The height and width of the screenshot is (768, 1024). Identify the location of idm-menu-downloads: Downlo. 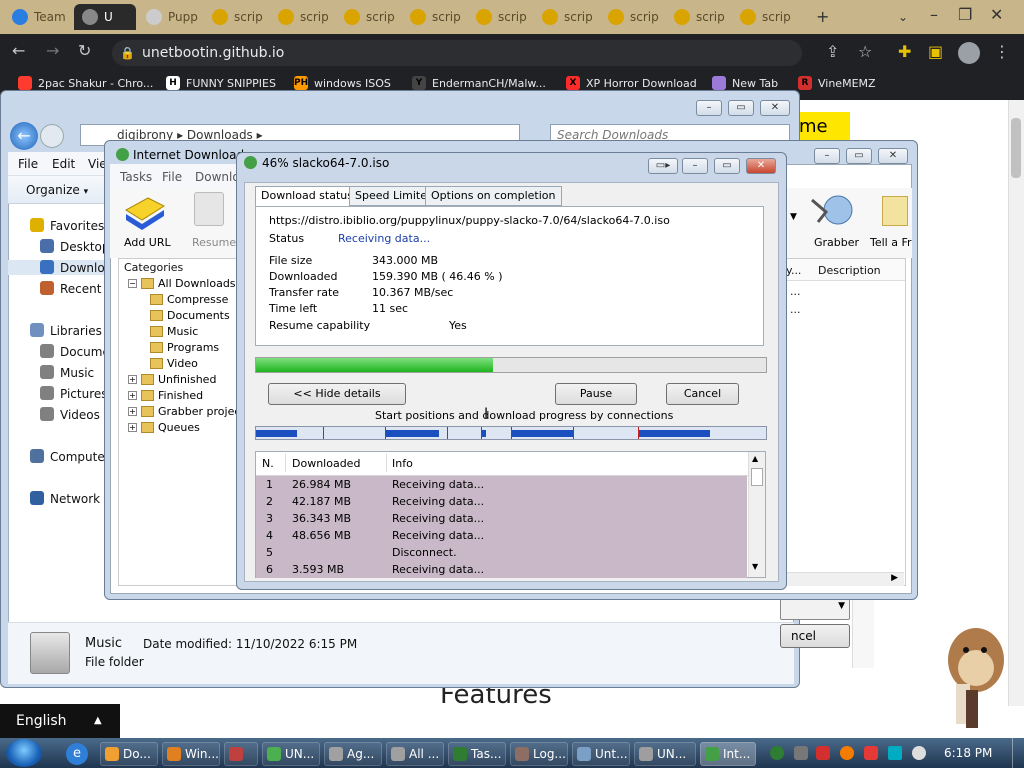
(217, 177).